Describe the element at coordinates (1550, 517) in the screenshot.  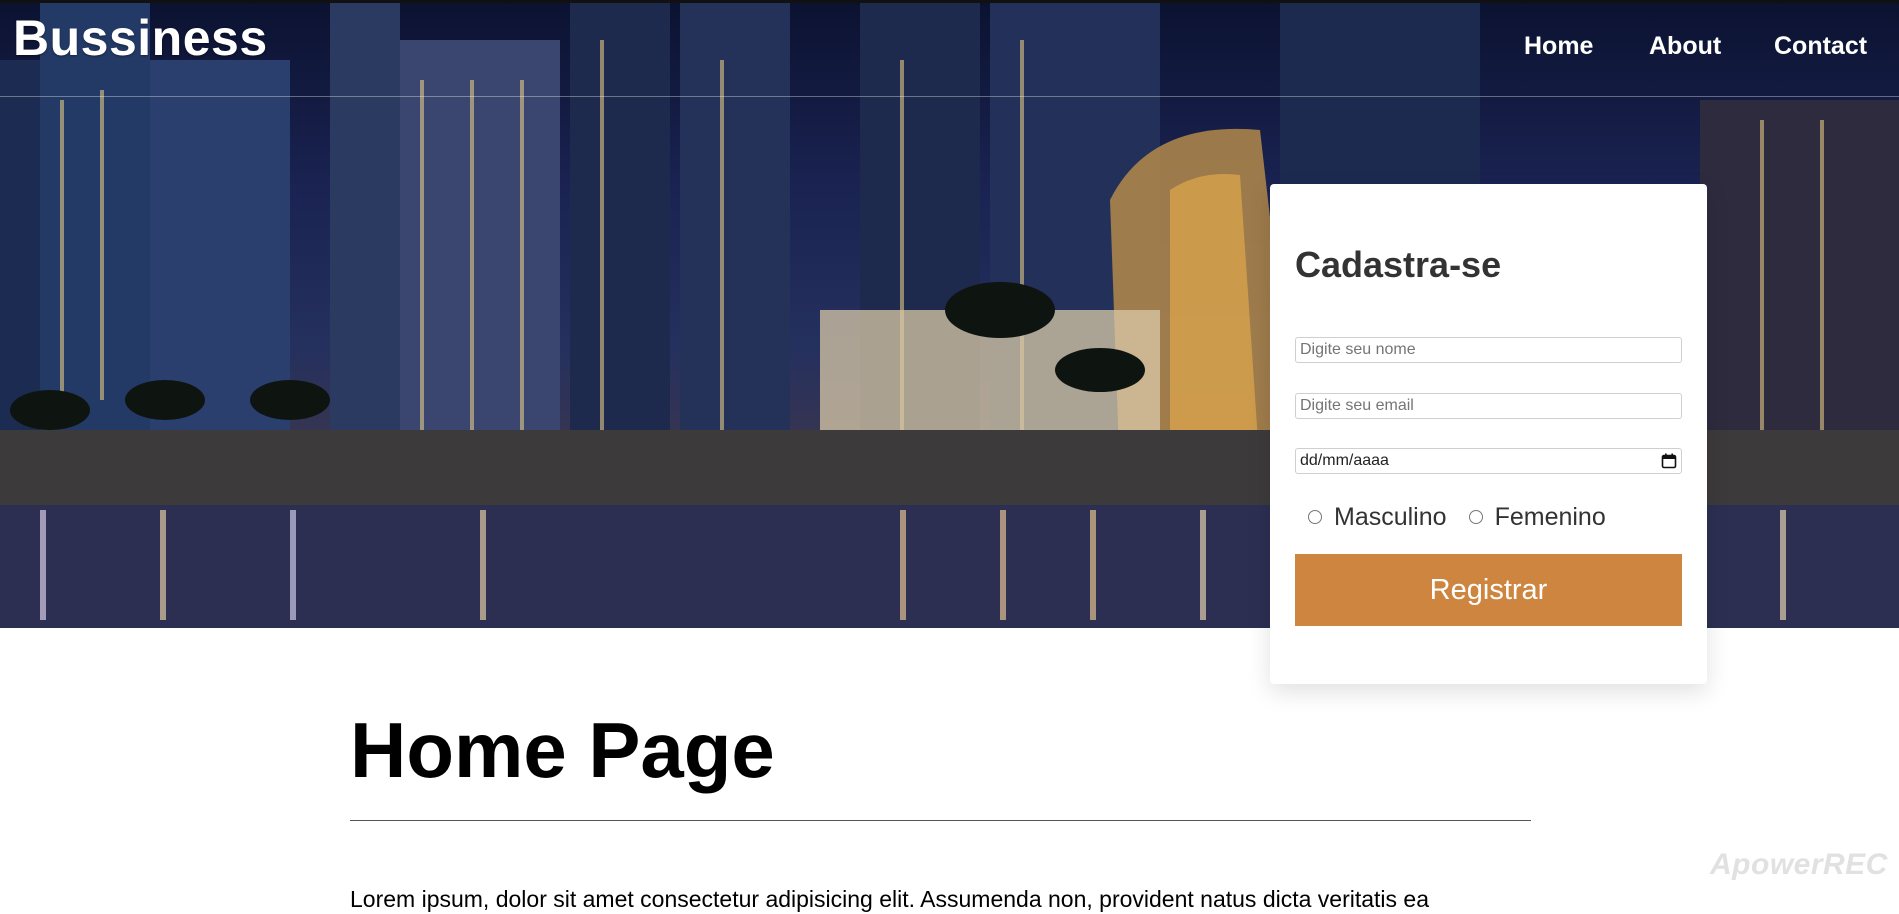
I see `radio-label-femenino: Femenino` at that location.